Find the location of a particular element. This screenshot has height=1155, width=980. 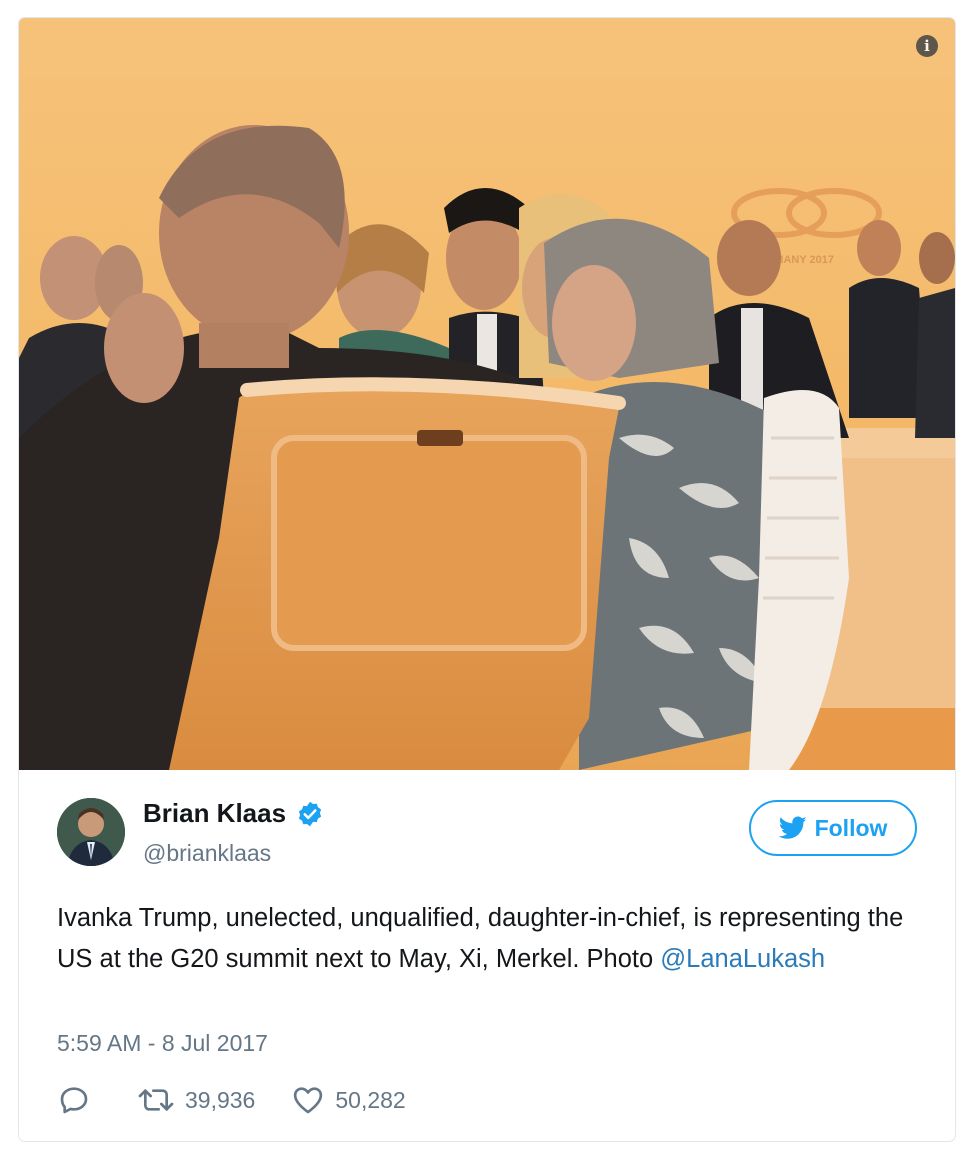

avatar-image is located at coordinates (91, 832).